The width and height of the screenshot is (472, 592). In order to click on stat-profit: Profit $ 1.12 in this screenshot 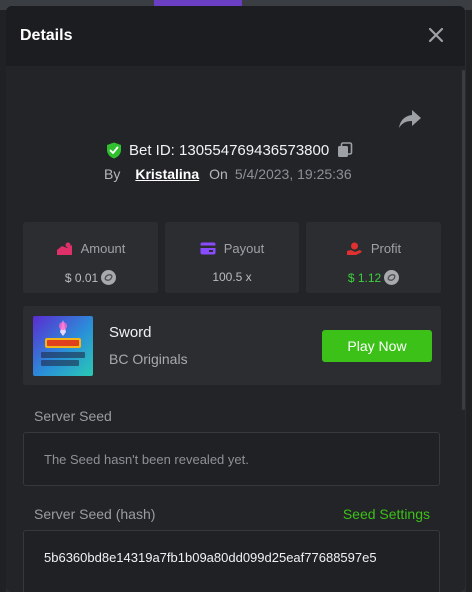, I will do `click(373, 257)`.